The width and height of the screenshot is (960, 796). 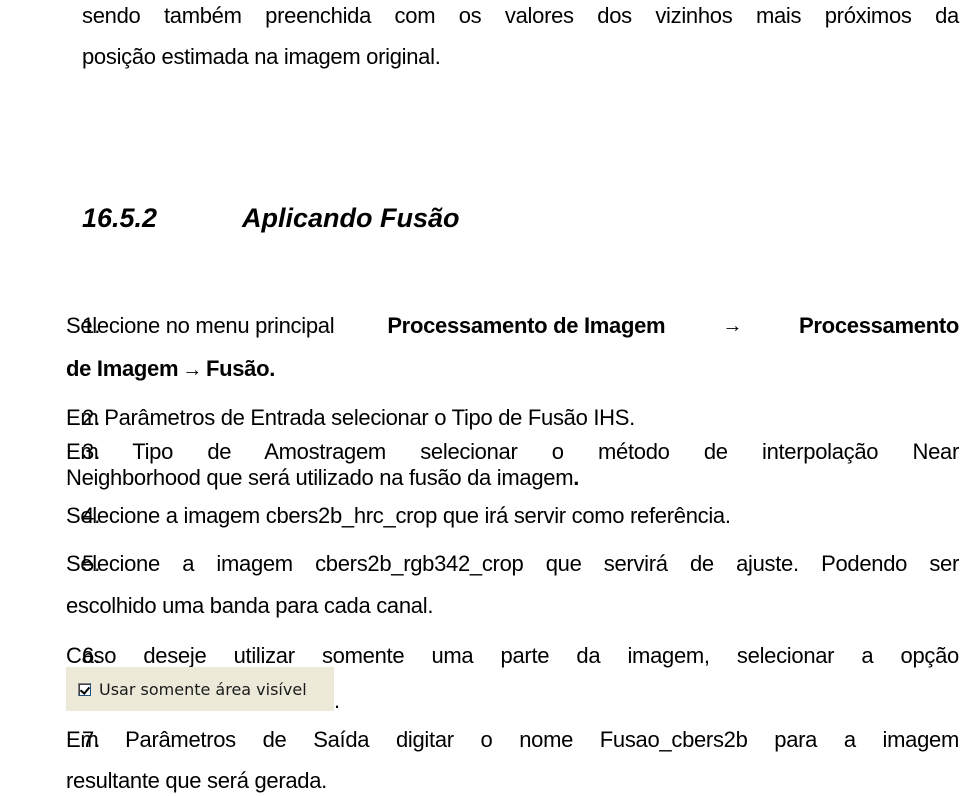 What do you see at coordinates (203, 689) in the screenshot?
I see `checkbox-label: Usar somente área visível` at bounding box center [203, 689].